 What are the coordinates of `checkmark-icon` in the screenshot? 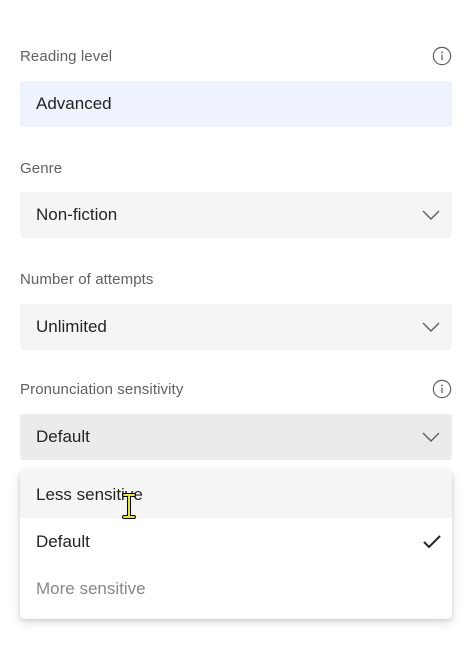 It's located at (432, 542).